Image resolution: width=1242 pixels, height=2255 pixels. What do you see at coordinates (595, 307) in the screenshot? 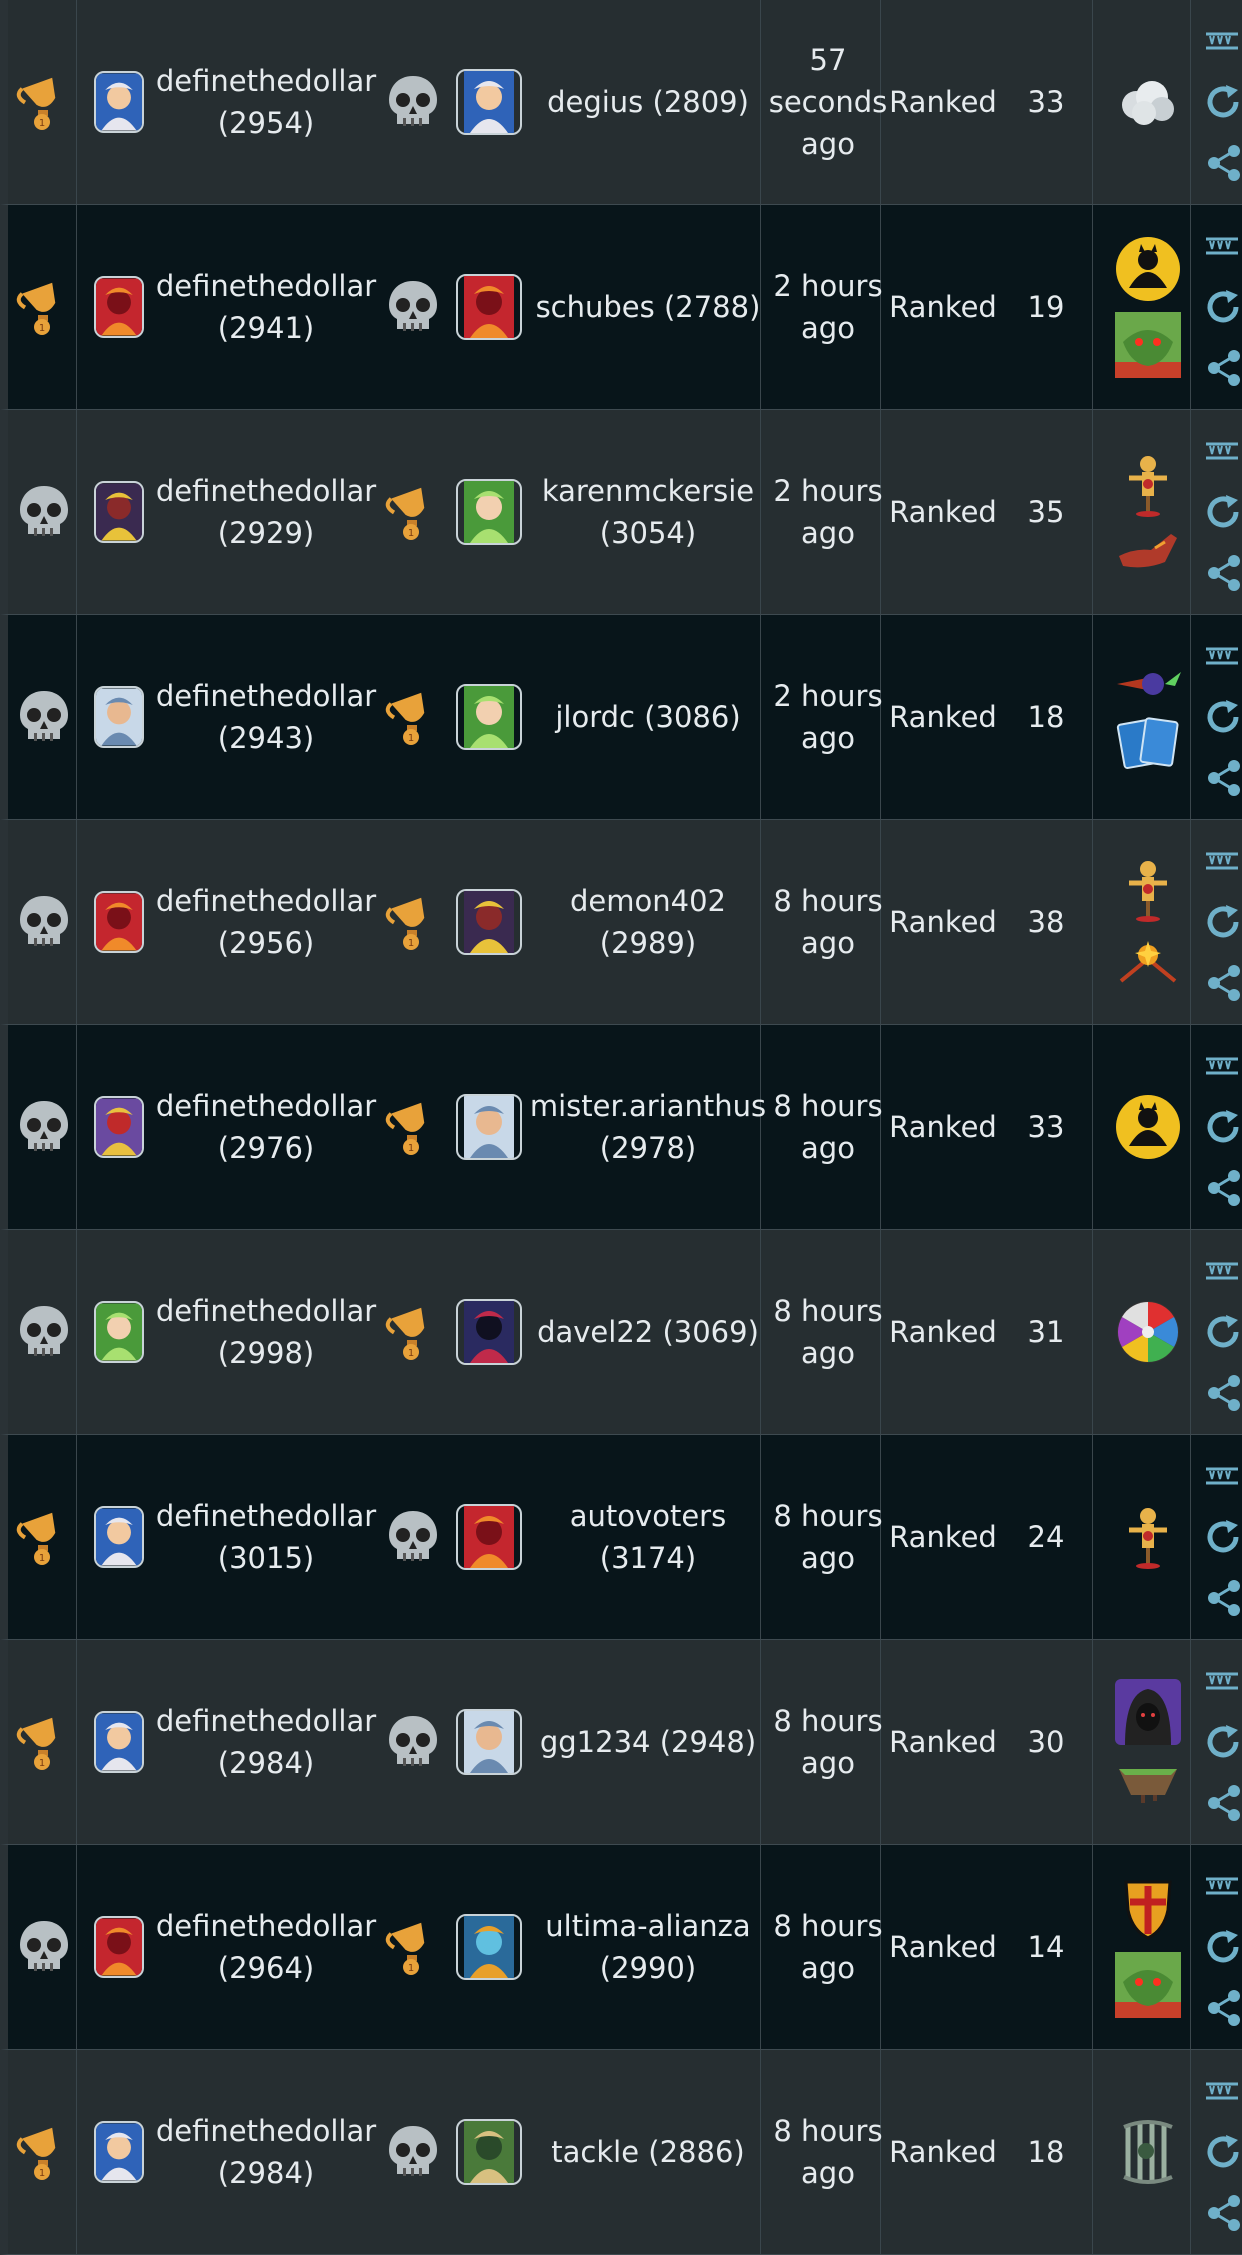
I see `player2-name: schubes` at bounding box center [595, 307].